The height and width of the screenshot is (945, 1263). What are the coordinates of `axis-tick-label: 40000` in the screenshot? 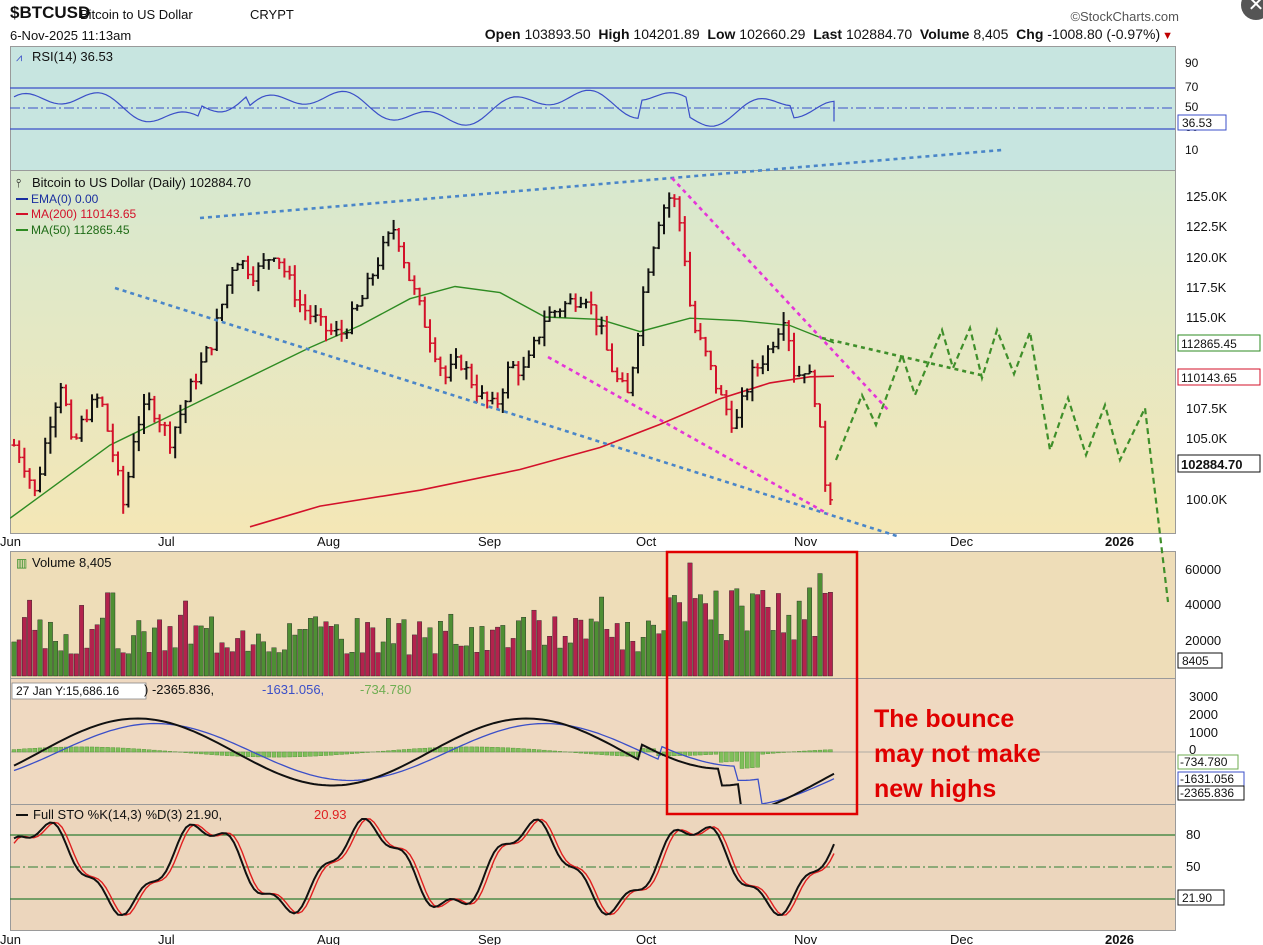 It's located at (1203, 604).